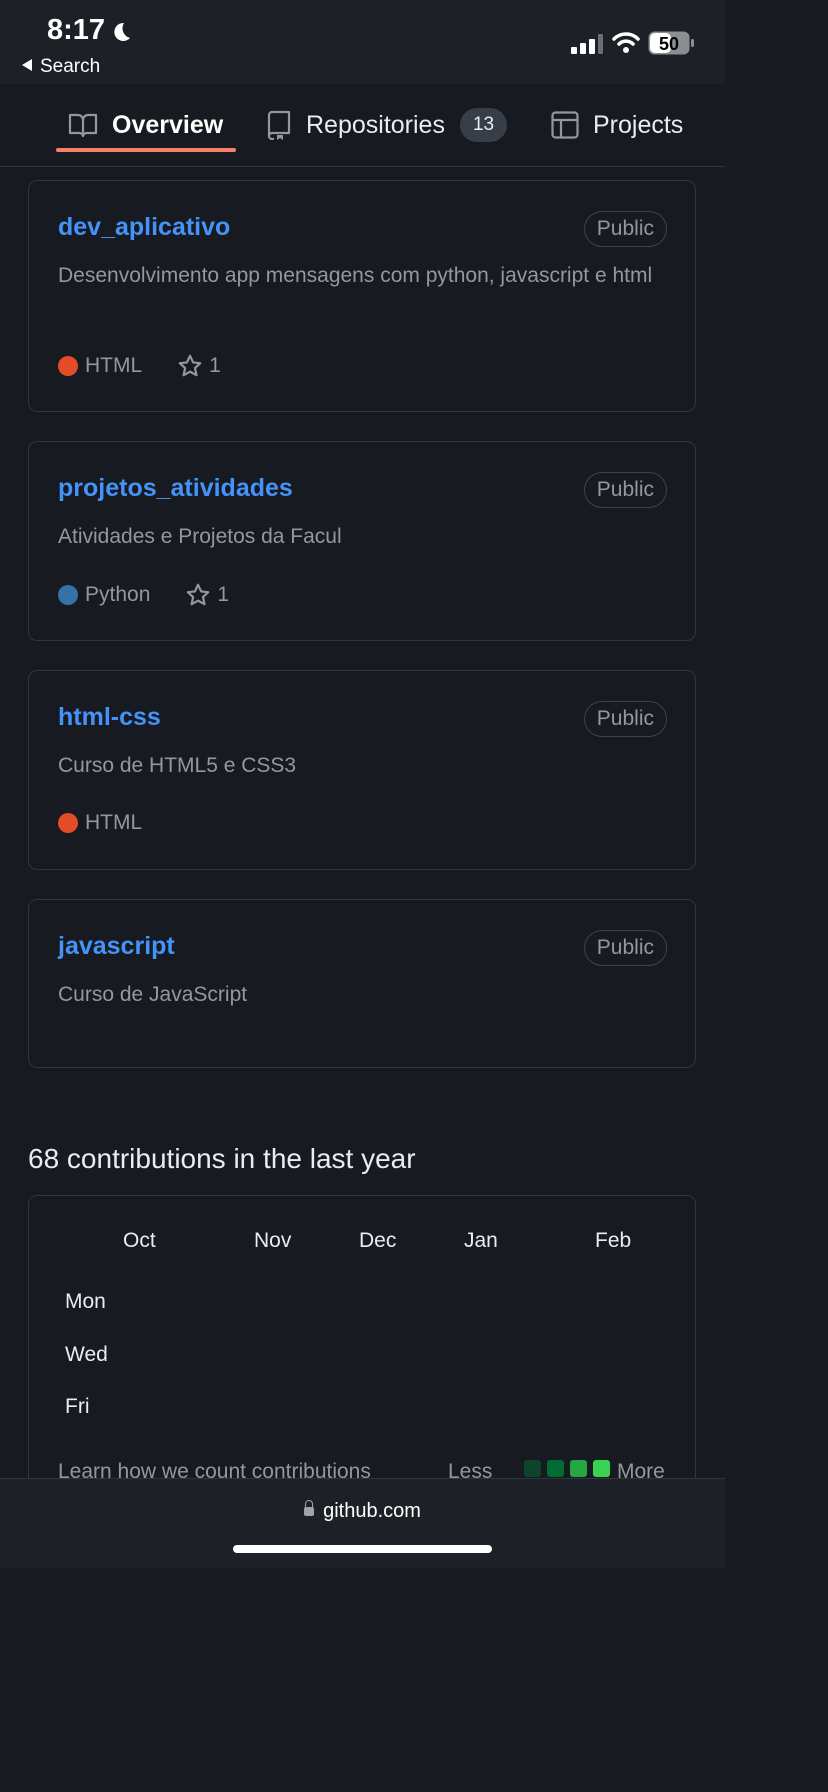 This screenshot has width=828, height=1792. Describe the element at coordinates (146, 150) in the screenshot. I see `active-tab-indicator` at that location.